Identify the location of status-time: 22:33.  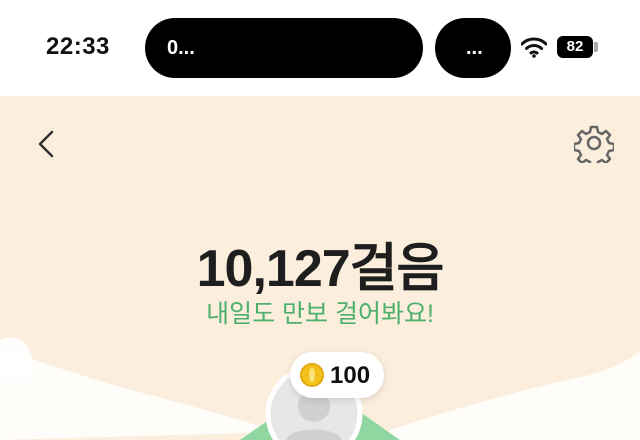
(78, 46).